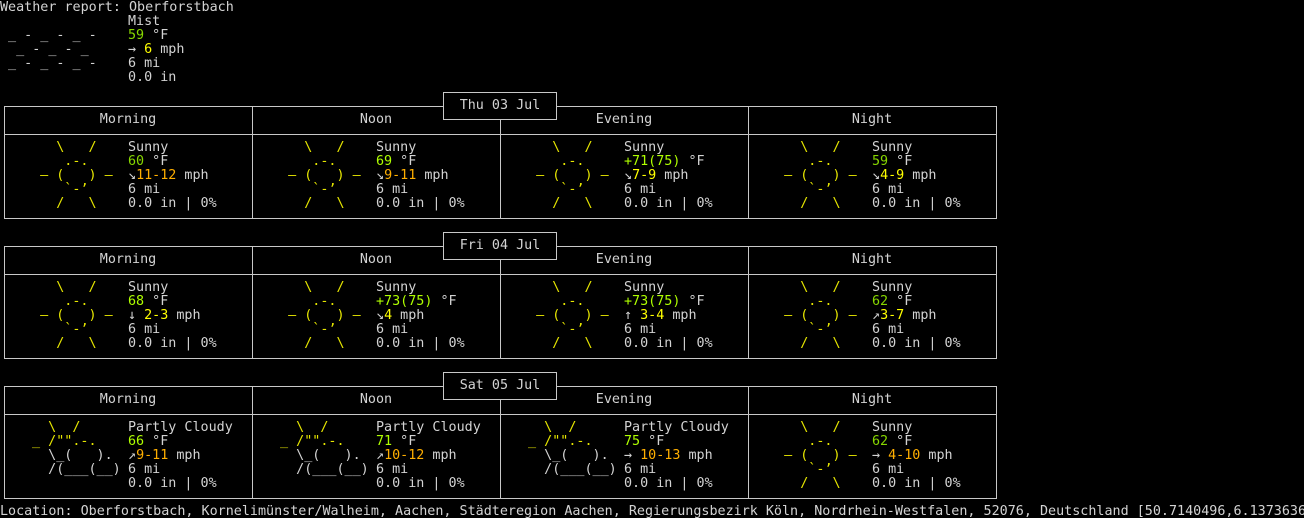 The height and width of the screenshot is (518, 1304). What do you see at coordinates (148, 302) in the screenshot?
I see `forecast-temperature: 68 °F` at bounding box center [148, 302].